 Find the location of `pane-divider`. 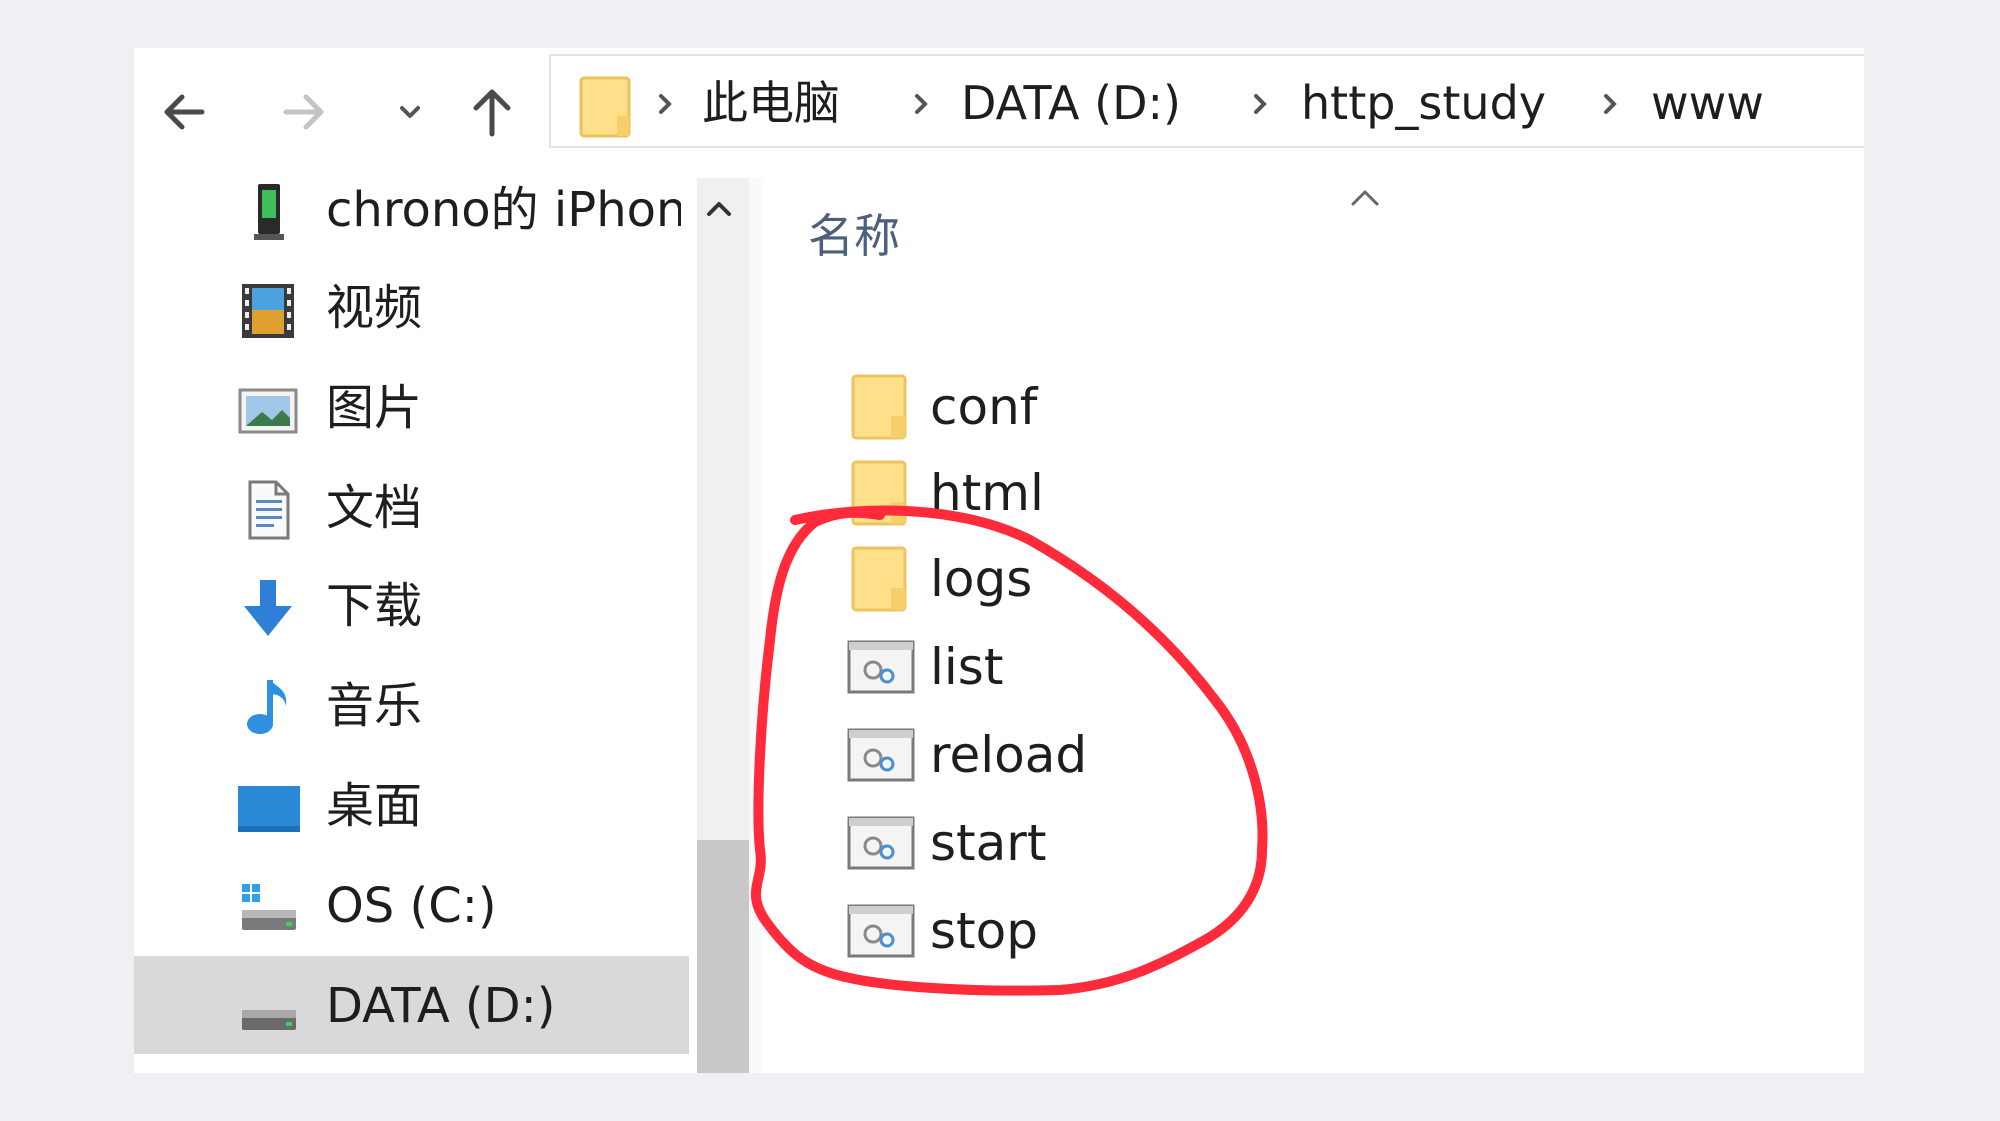

pane-divider is located at coordinates (756, 625).